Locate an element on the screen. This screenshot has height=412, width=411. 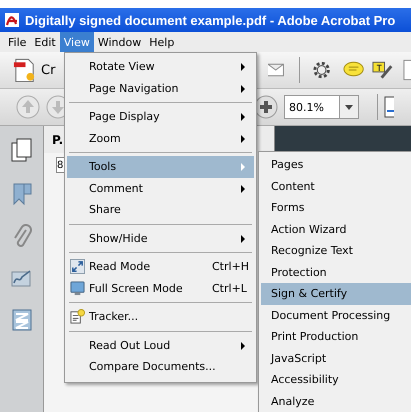
menu-item: Comment is located at coordinates (160, 188).